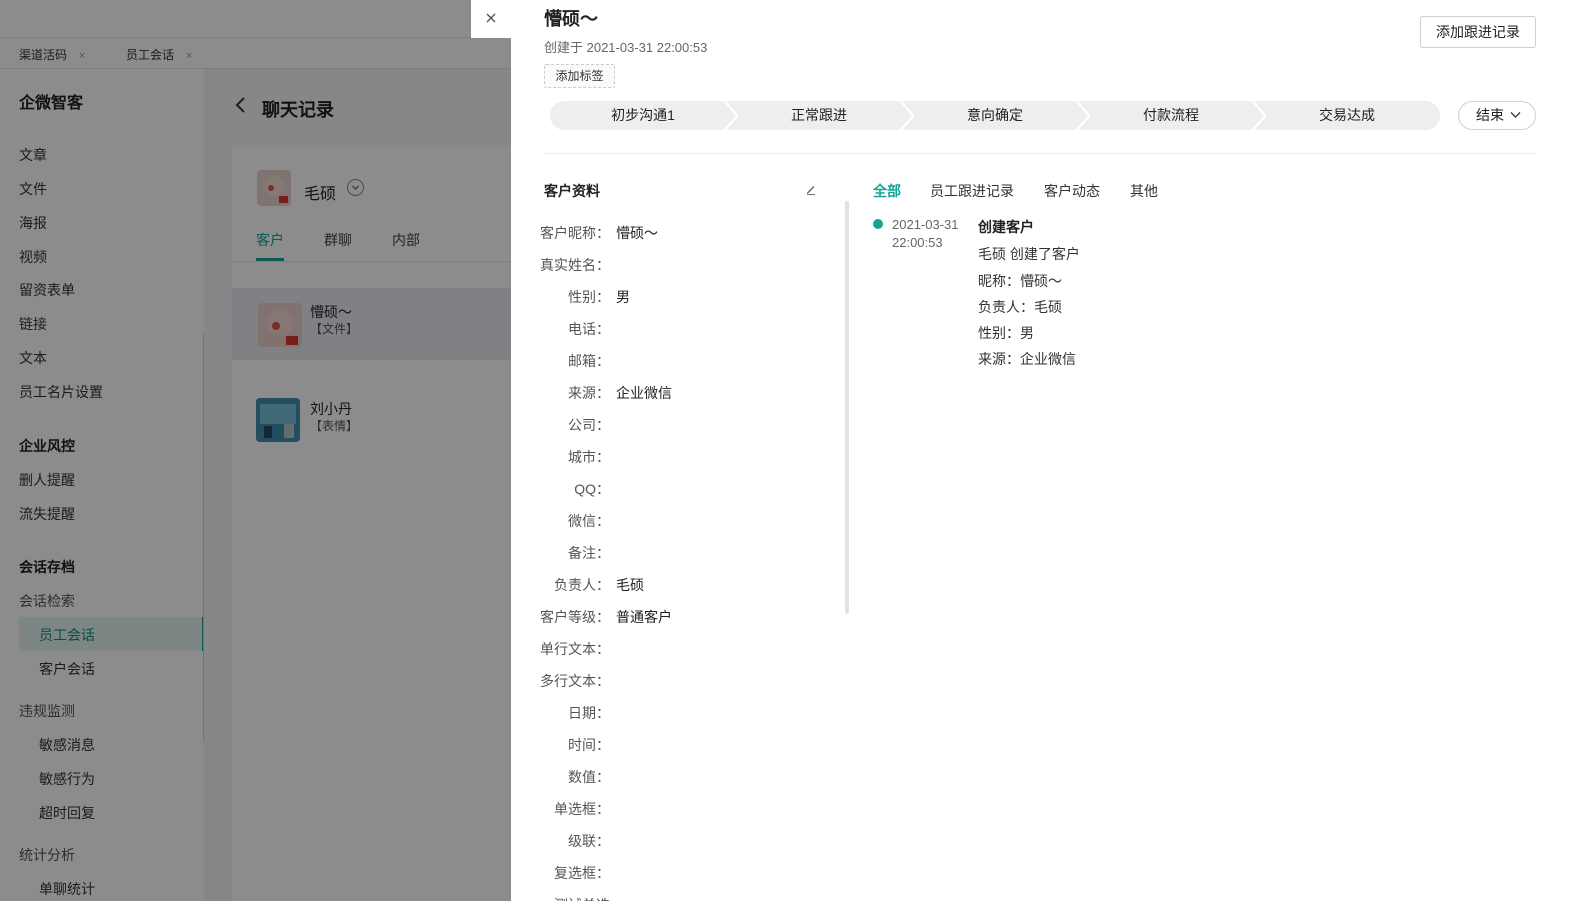  What do you see at coordinates (589, 777) in the screenshot?
I see `profile-field-label: 数值：` at bounding box center [589, 777].